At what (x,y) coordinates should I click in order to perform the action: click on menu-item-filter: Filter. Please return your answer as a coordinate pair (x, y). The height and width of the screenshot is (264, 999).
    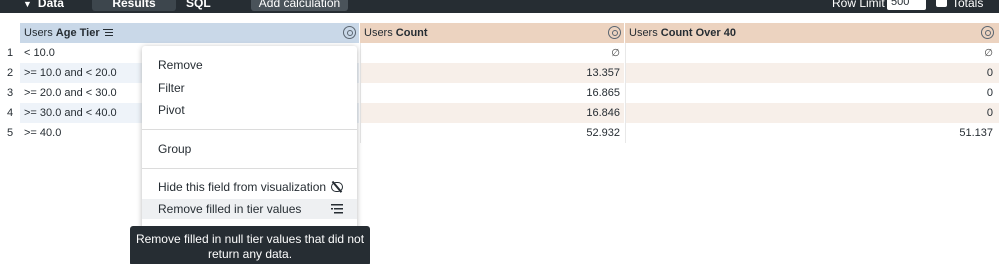
    Looking at the image, I should click on (249, 88).